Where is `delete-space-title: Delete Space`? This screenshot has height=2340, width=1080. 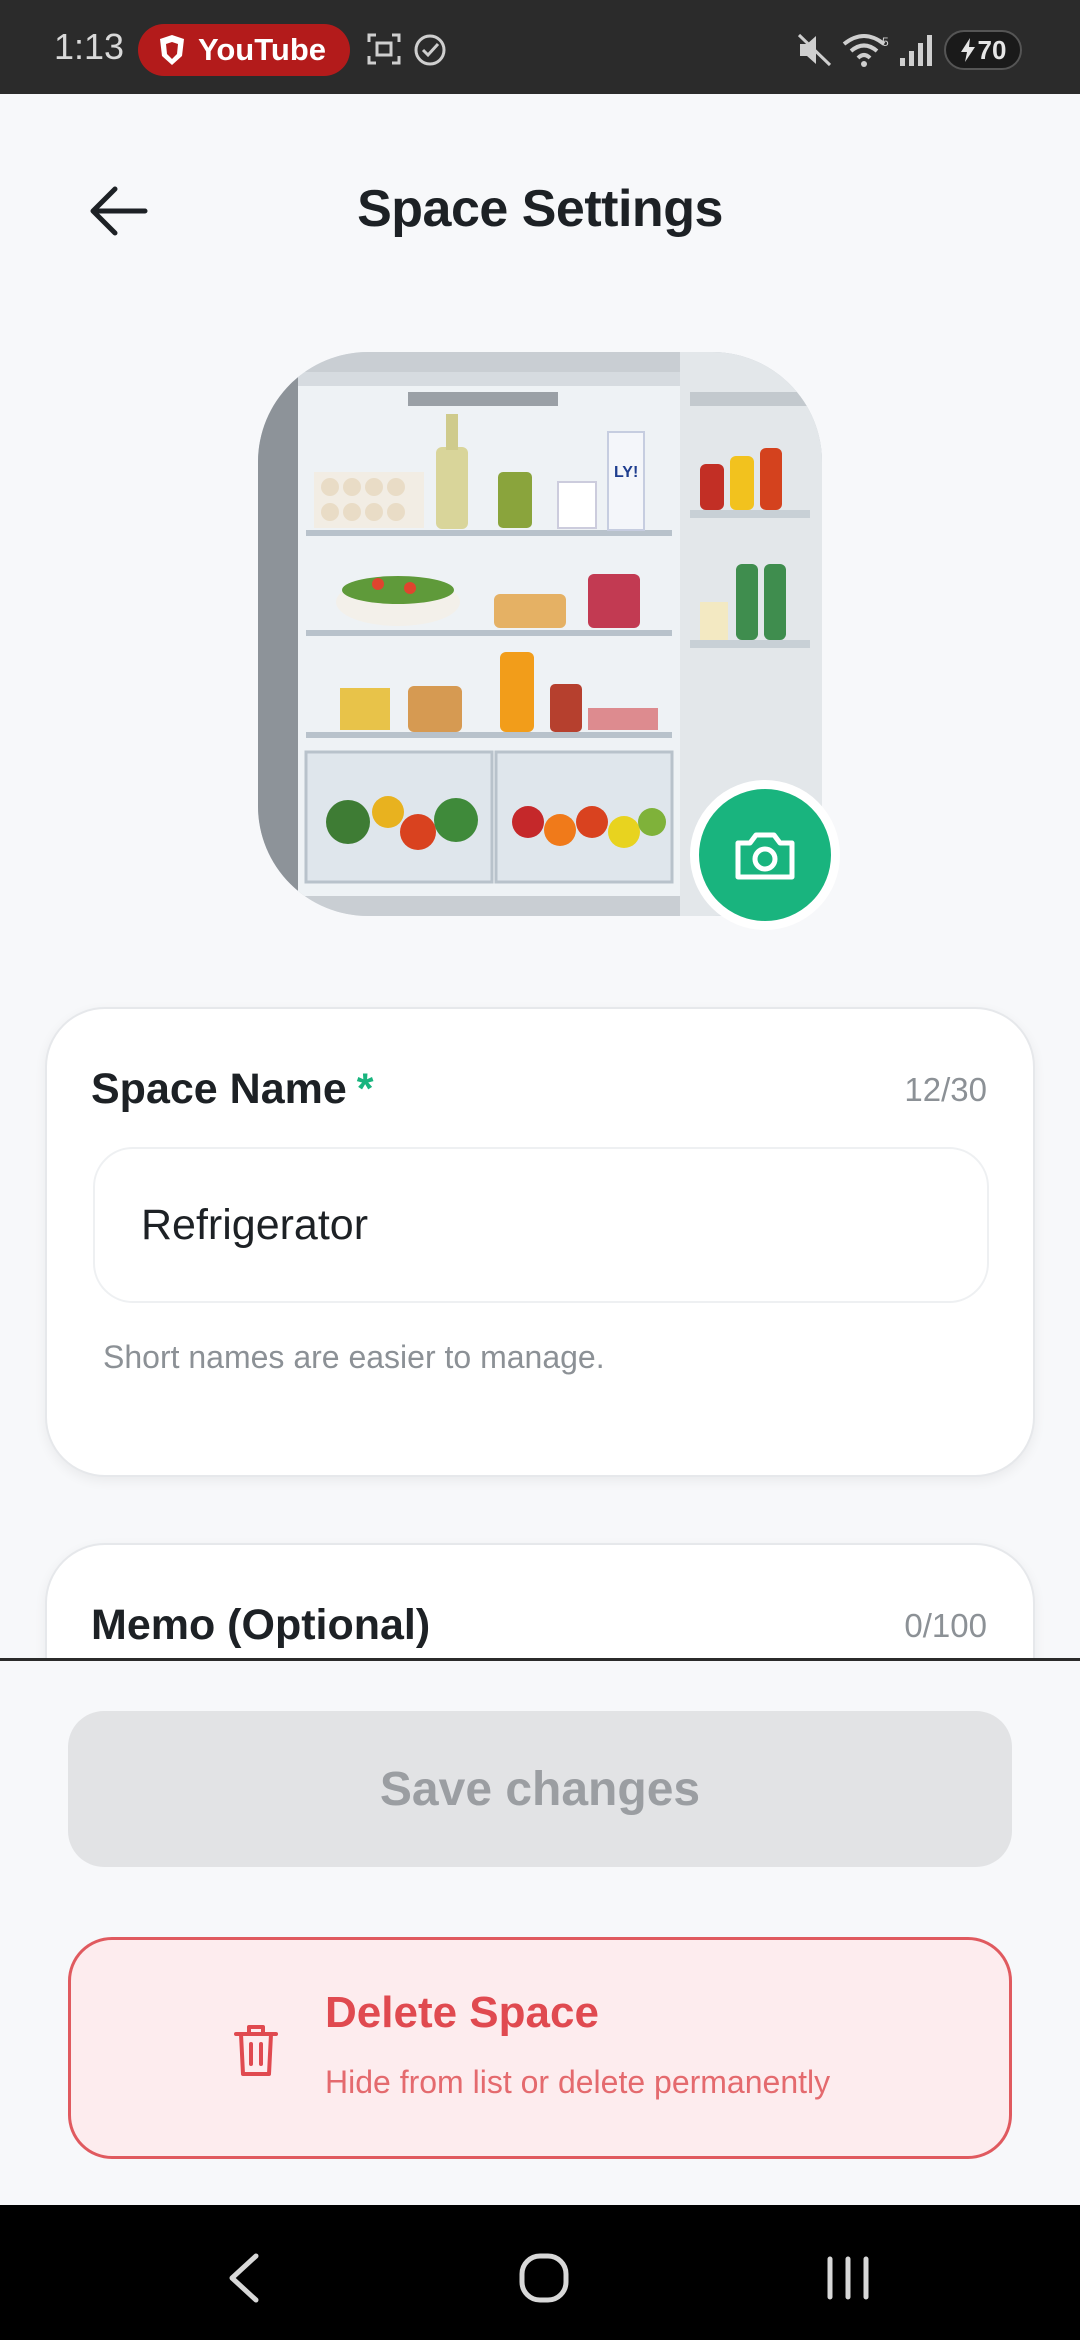 delete-space-title: Delete Space is located at coordinates (462, 2012).